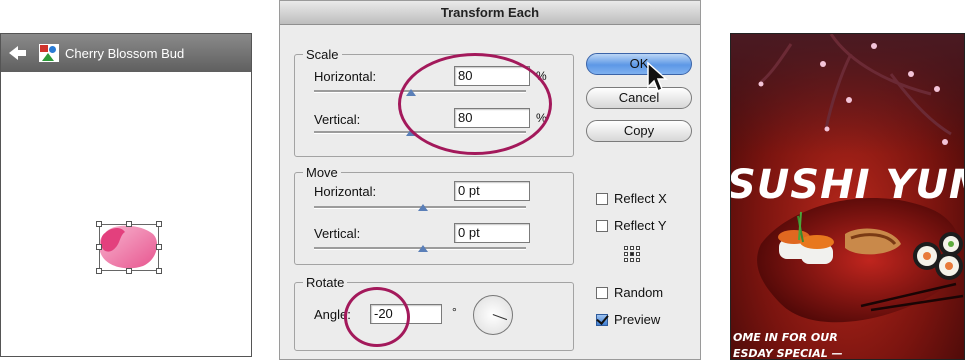 The height and width of the screenshot is (360, 965). I want to click on symbol-icon, so click(49, 53).